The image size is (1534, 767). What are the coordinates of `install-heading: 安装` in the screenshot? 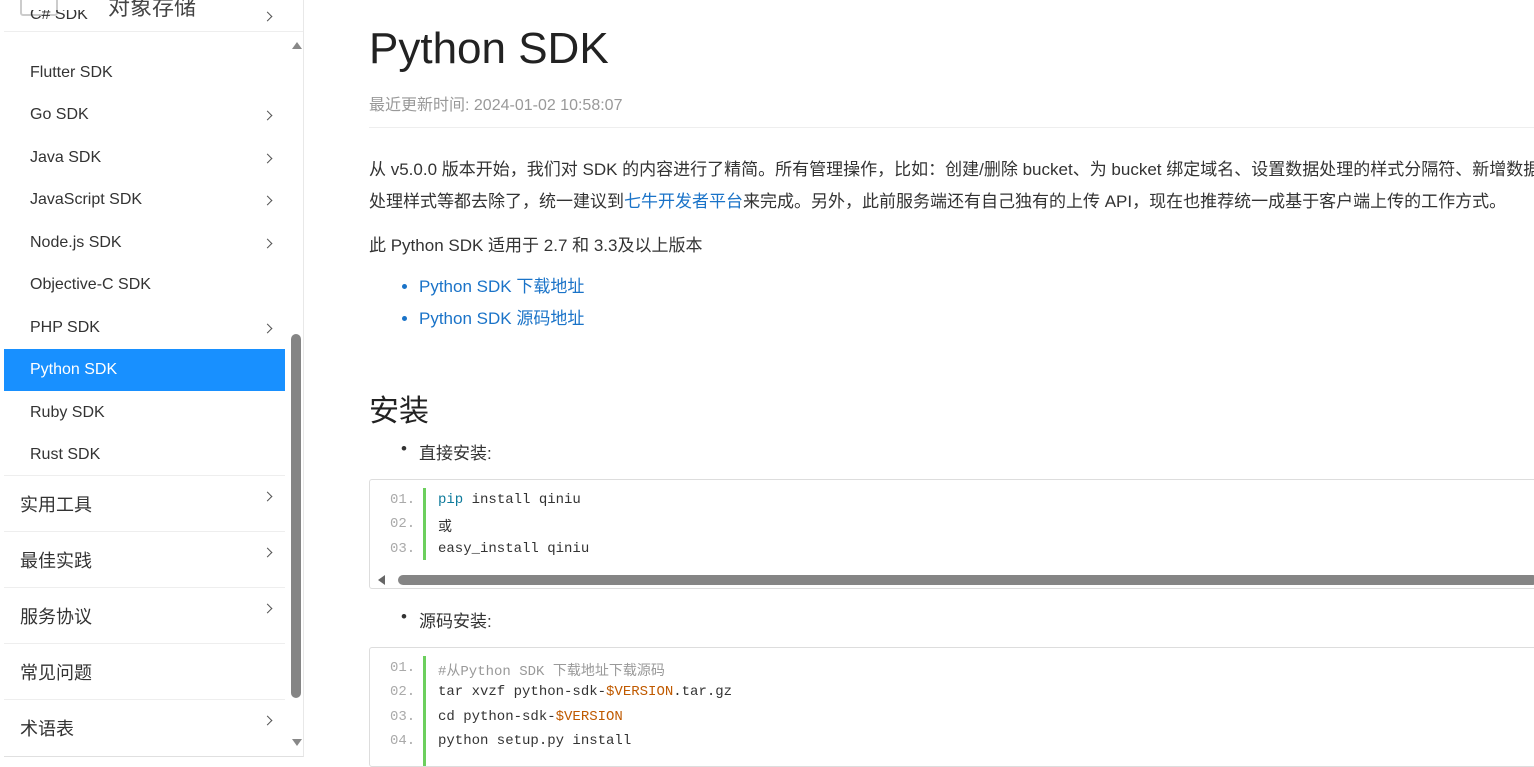 It's located at (399, 411).